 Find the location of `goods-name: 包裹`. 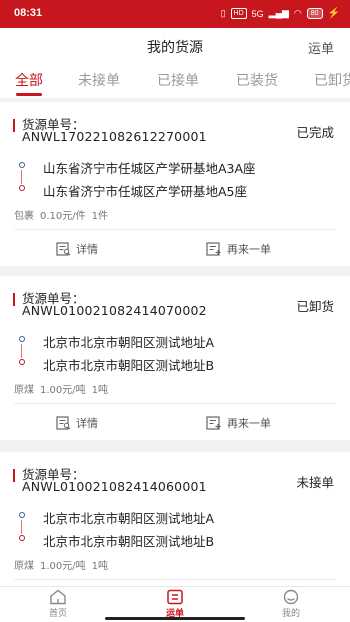

goods-name: 包裹 is located at coordinates (24, 216).